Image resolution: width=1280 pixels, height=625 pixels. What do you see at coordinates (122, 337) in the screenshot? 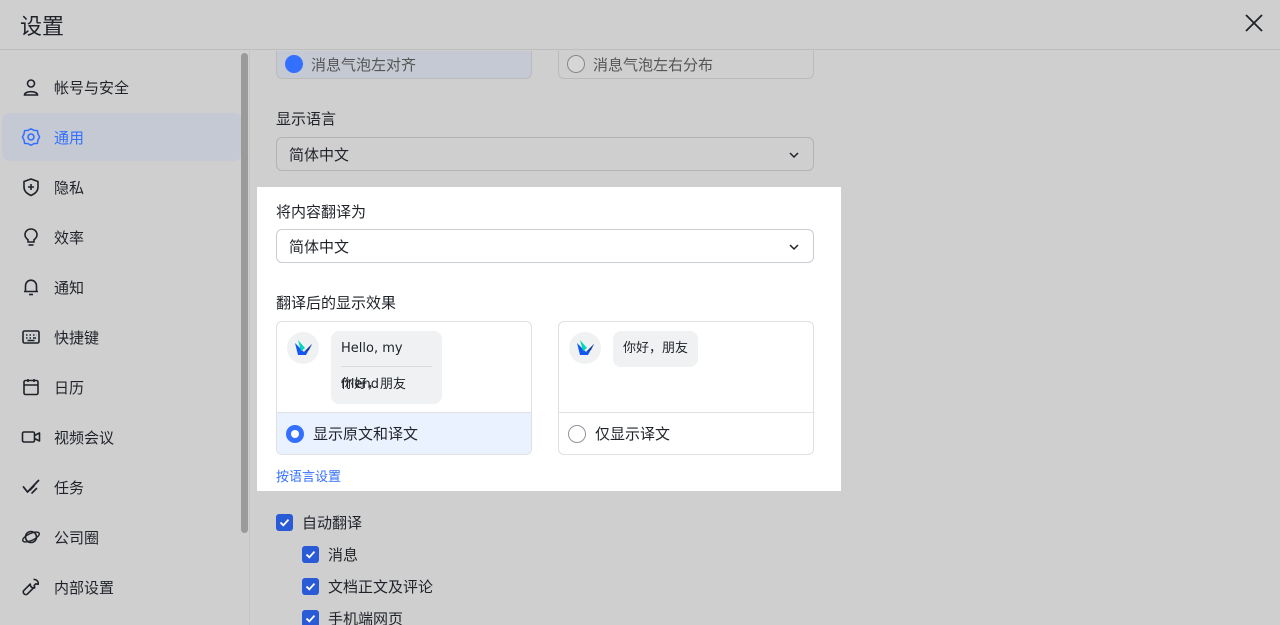
I see `sidebar-item-shortcuts: 快捷键` at bounding box center [122, 337].